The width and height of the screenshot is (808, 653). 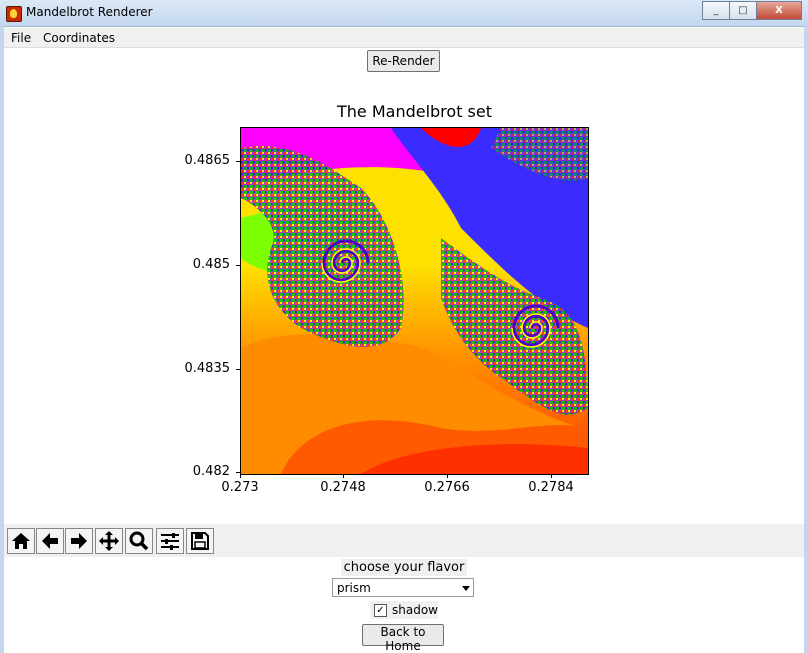 I want to click on forward-icon, so click(x=79, y=541).